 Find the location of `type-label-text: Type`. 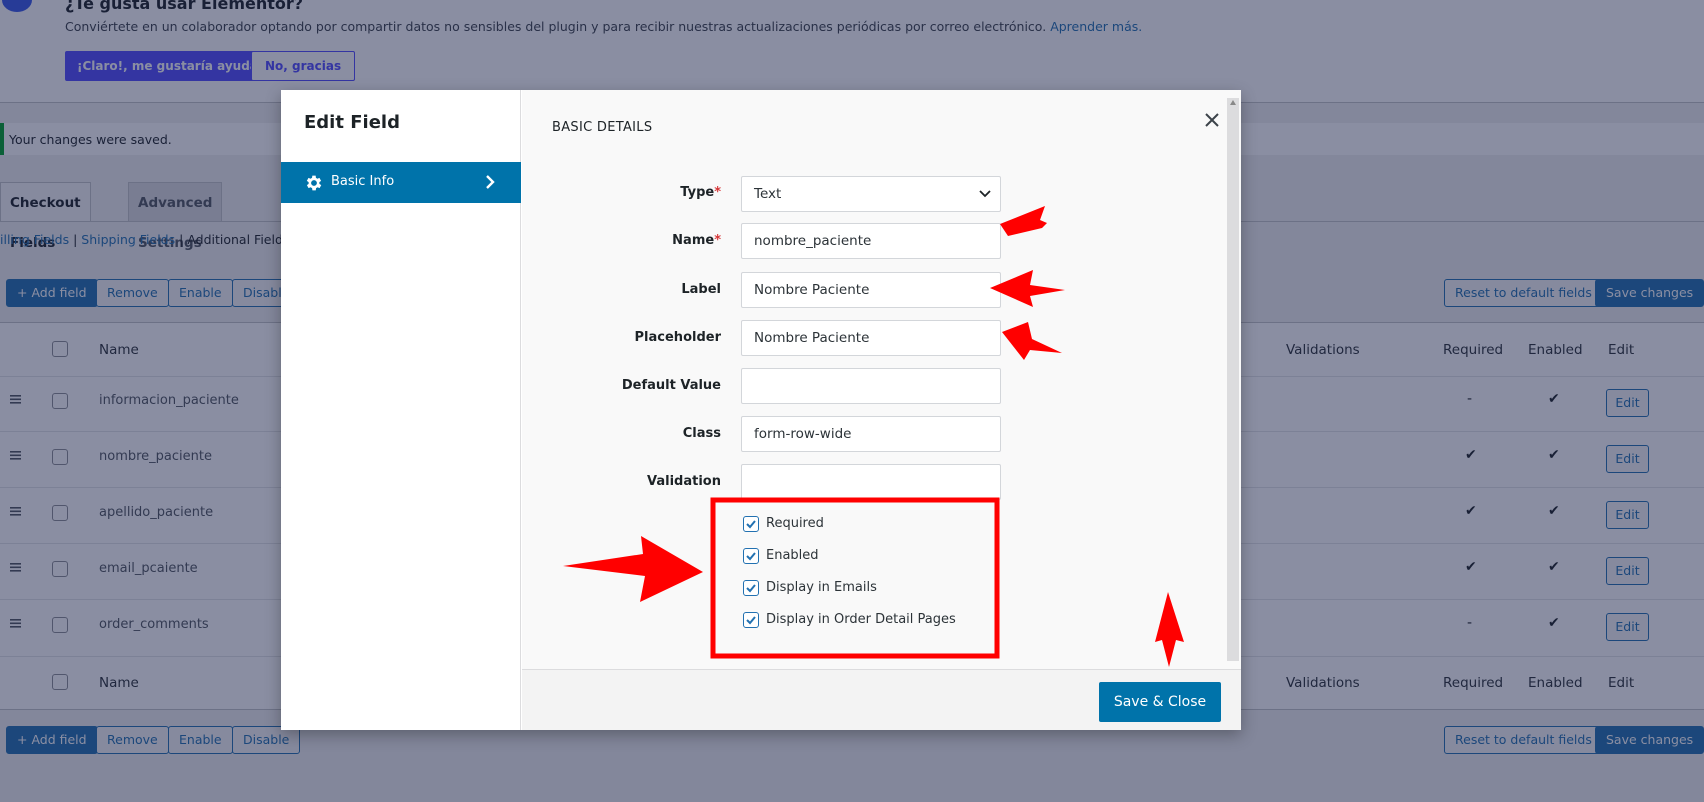

type-label-text: Type is located at coordinates (697, 192).